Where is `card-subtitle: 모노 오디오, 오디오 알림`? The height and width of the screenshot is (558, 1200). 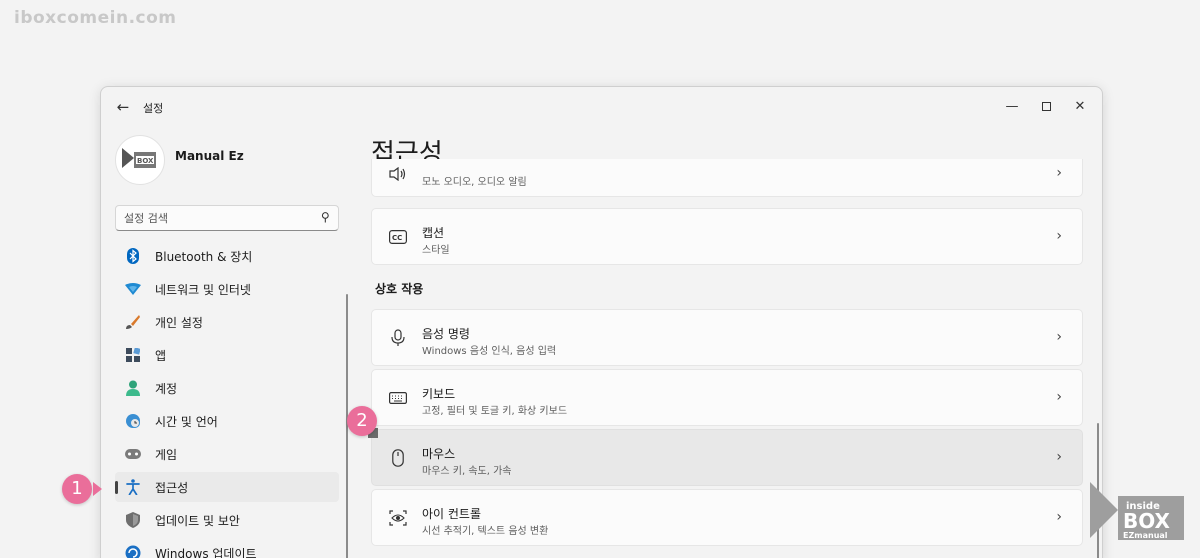 card-subtitle: 모노 오디오, 오디오 알림 is located at coordinates (474, 182).